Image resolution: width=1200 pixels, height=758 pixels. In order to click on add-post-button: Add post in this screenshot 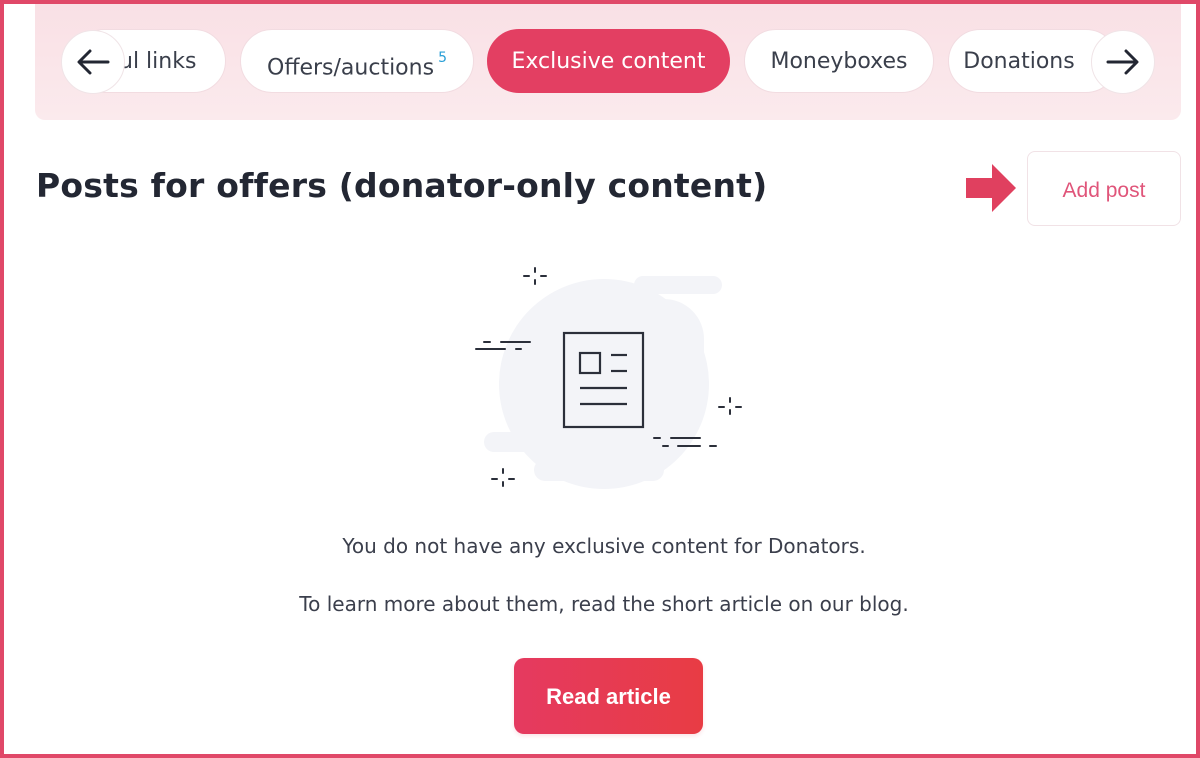, I will do `click(1104, 188)`.